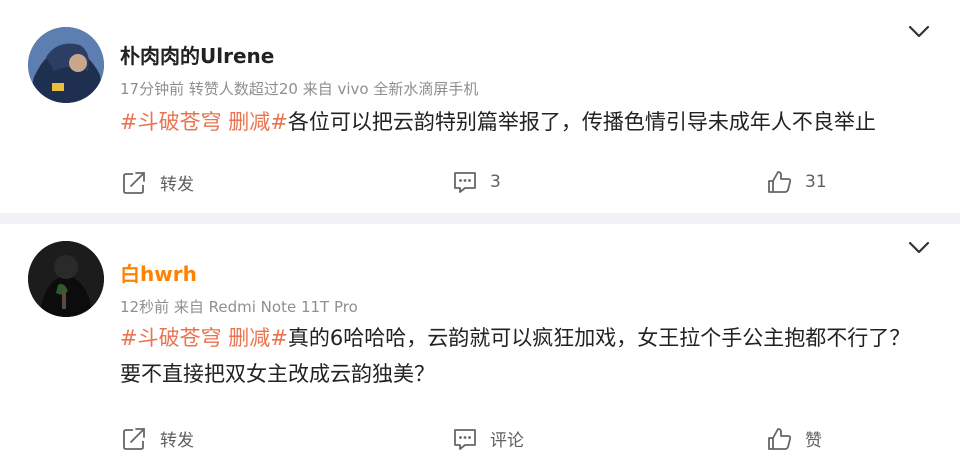  Describe the element at coordinates (277, 374) in the screenshot. I see `post-text-line2: 要不直接把双女主改成云韵独美？` at that location.